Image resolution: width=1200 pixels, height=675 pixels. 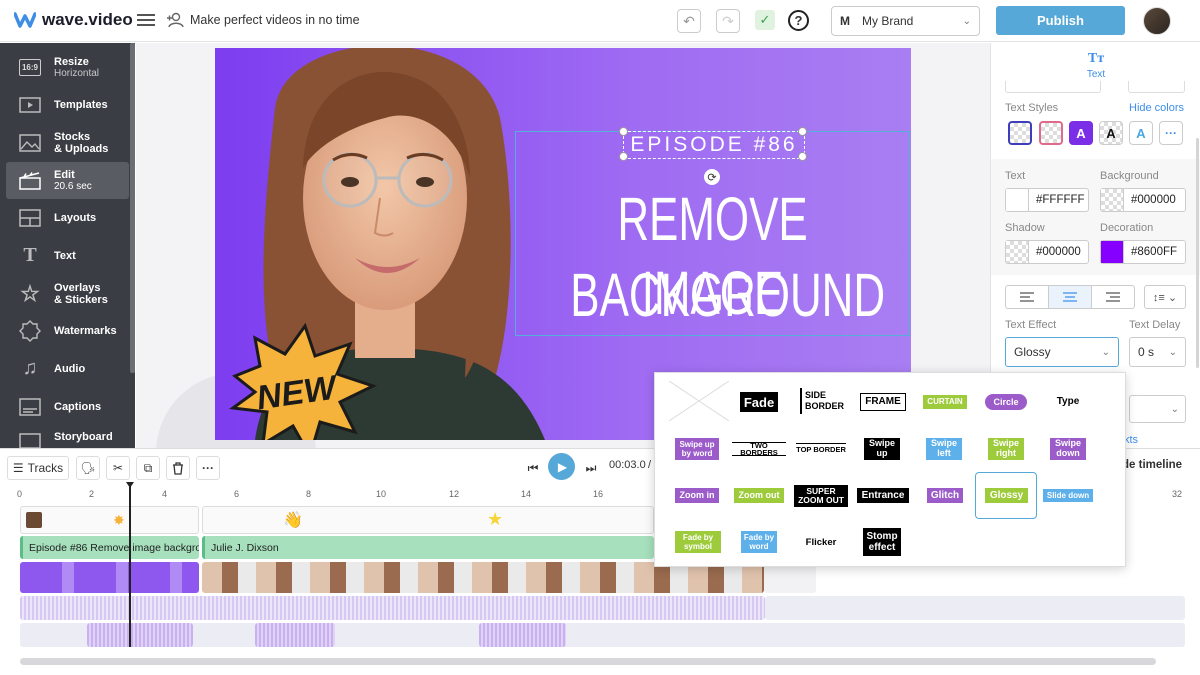 I want to click on decoration-color-field: #8600FF, so click(x=1143, y=252).